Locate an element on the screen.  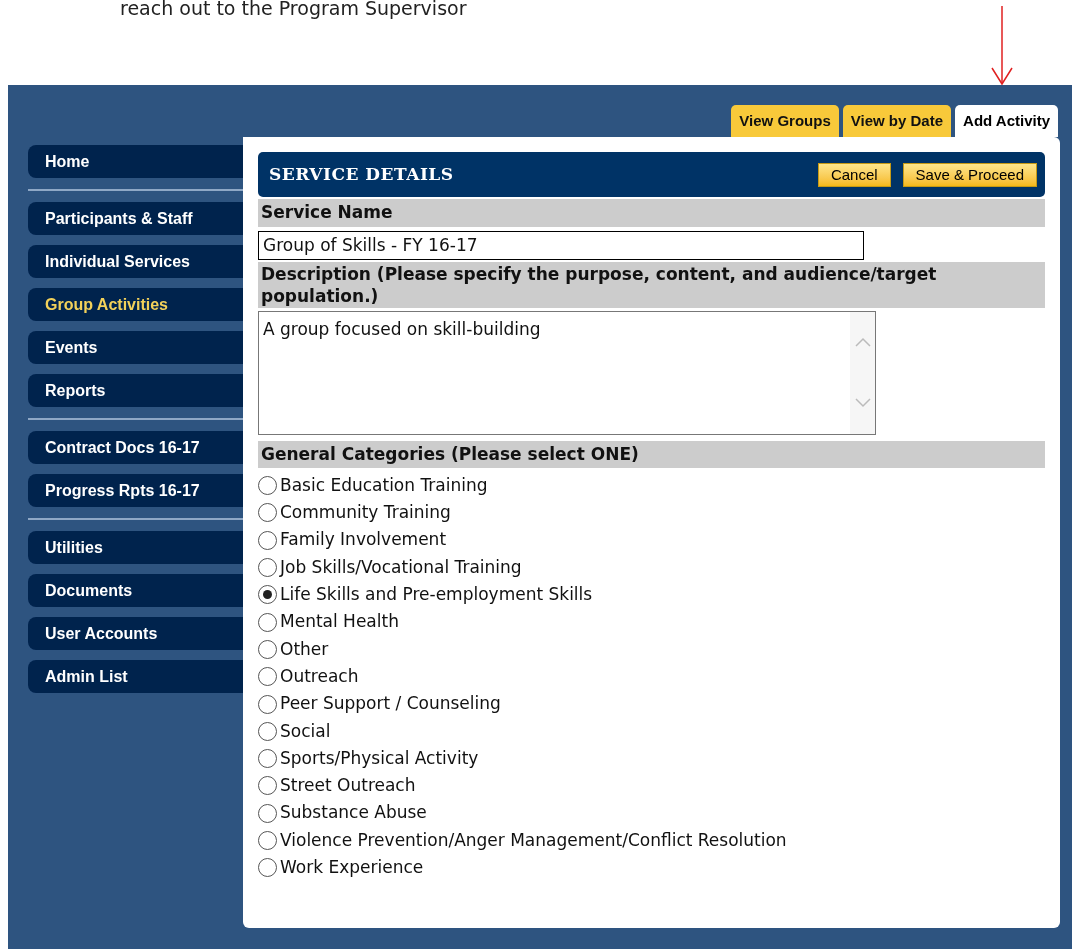
radio-option: Violence Prevention/Anger Management/Conflict Resolution is located at coordinates (522, 840).